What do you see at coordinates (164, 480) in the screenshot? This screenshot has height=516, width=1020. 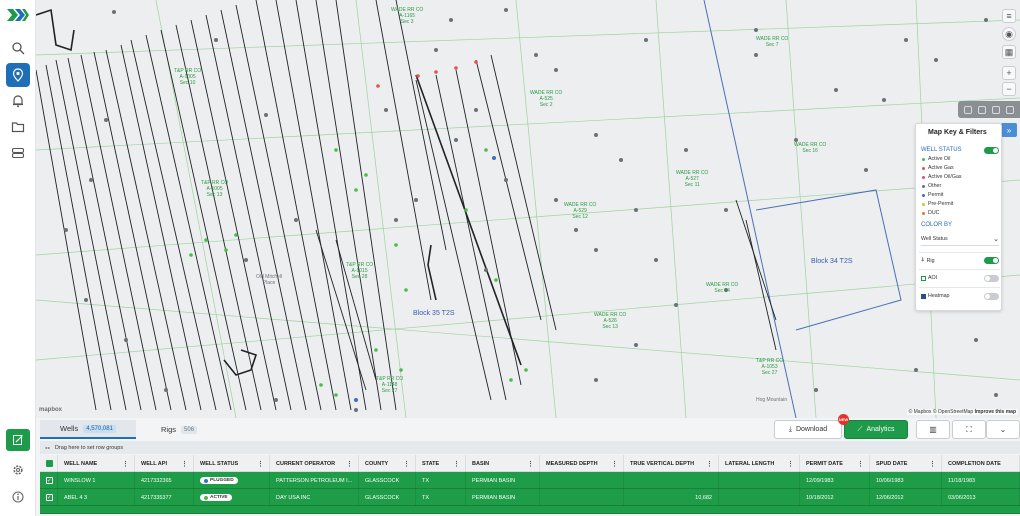 I see `cell-well-api: 4217332365` at bounding box center [164, 480].